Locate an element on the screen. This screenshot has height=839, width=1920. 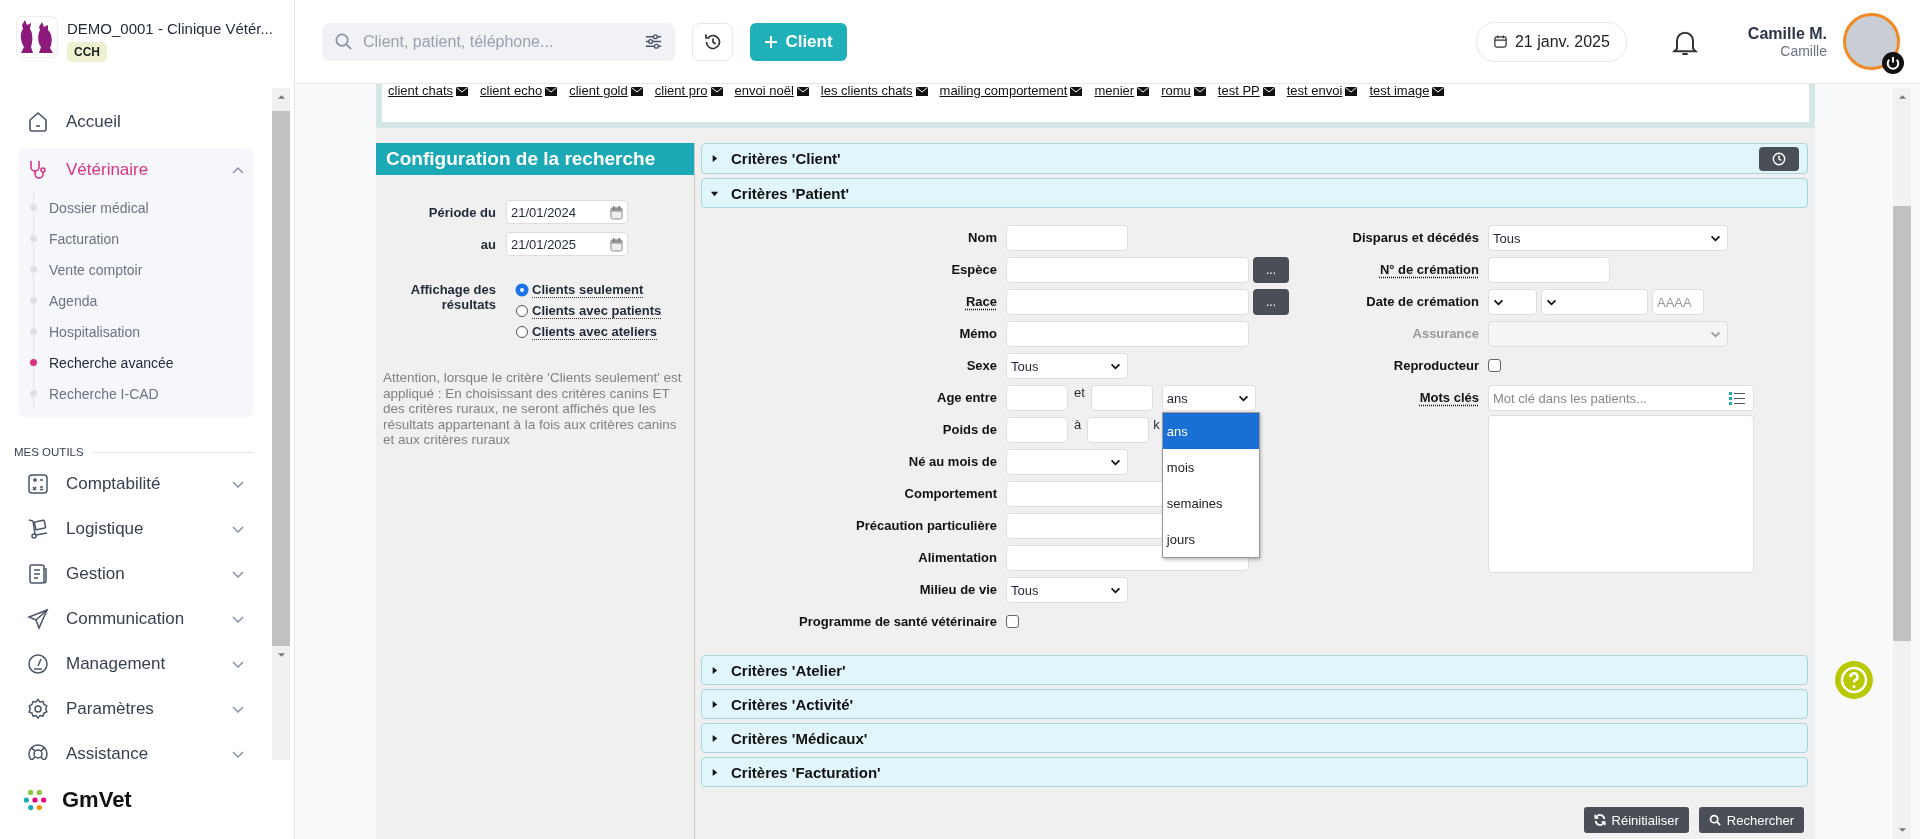
mailing-link: client chats is located at coordinates (428, 91).